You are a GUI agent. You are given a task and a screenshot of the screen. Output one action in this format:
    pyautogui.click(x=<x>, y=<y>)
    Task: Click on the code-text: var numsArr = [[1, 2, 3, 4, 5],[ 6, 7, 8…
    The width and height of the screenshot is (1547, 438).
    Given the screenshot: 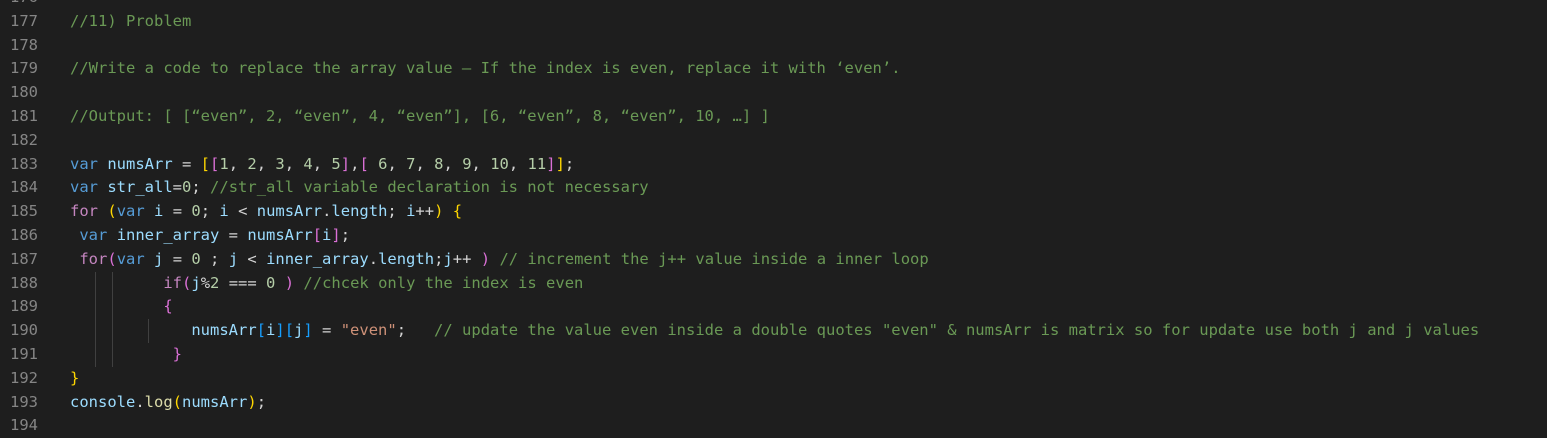 What is the action you would take?
    pyautogui.click(x=322, y=165)
    